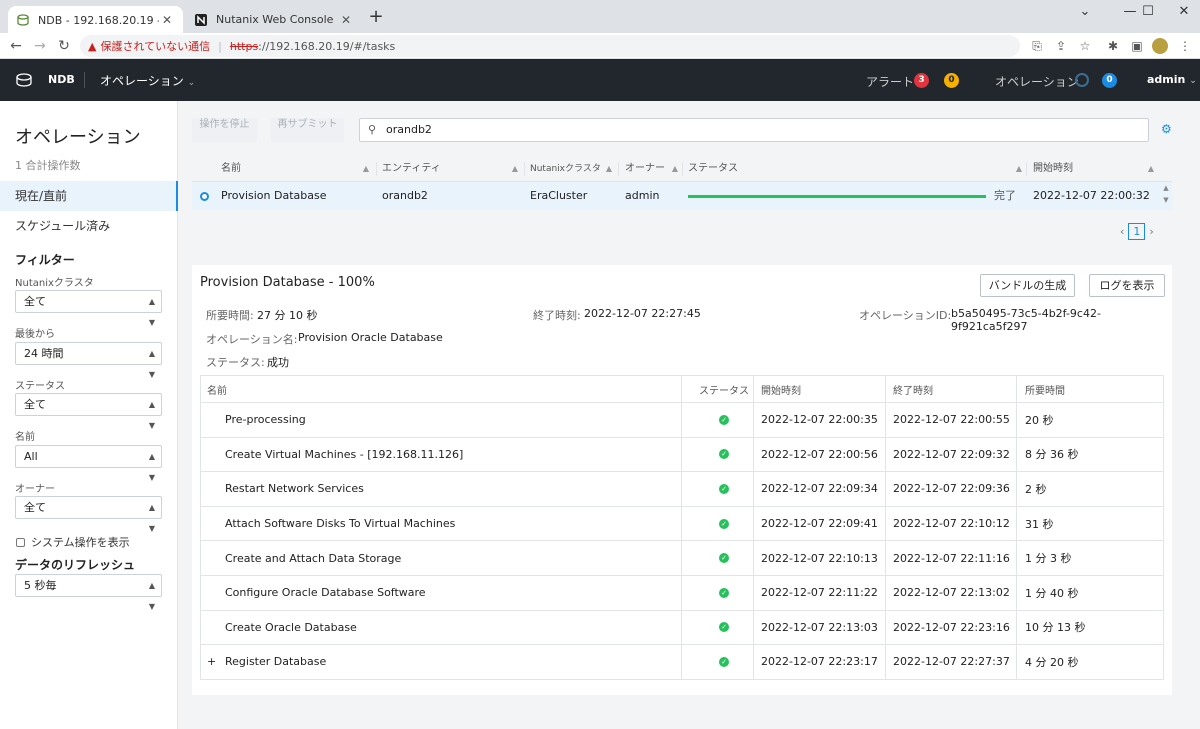 The height and width of the screenshot is (729, 1200). Describe the element at coordinates (88, 592) in the screenshot. I see `refresh-interval-select: 5 秒毎 ▲ ▼` at that location.